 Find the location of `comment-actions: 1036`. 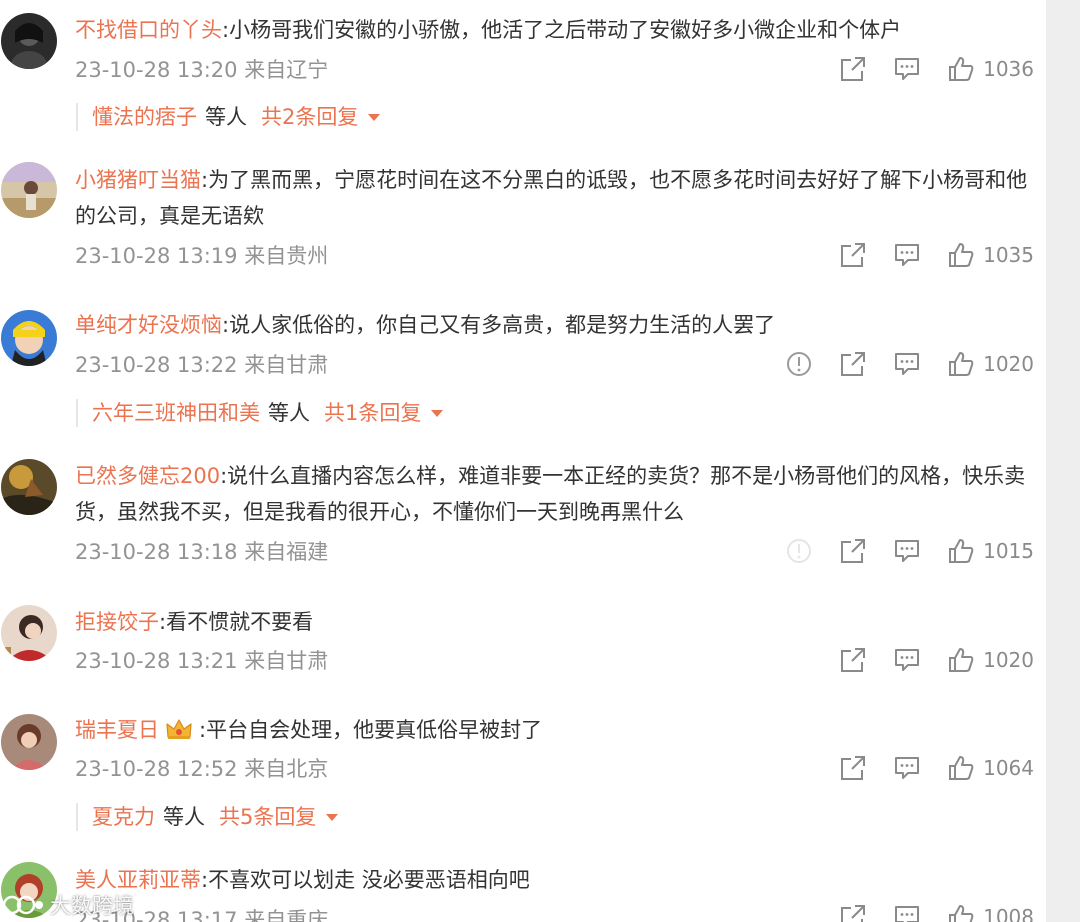

comment-actions: 1036 is located at coordinates (923, 69).